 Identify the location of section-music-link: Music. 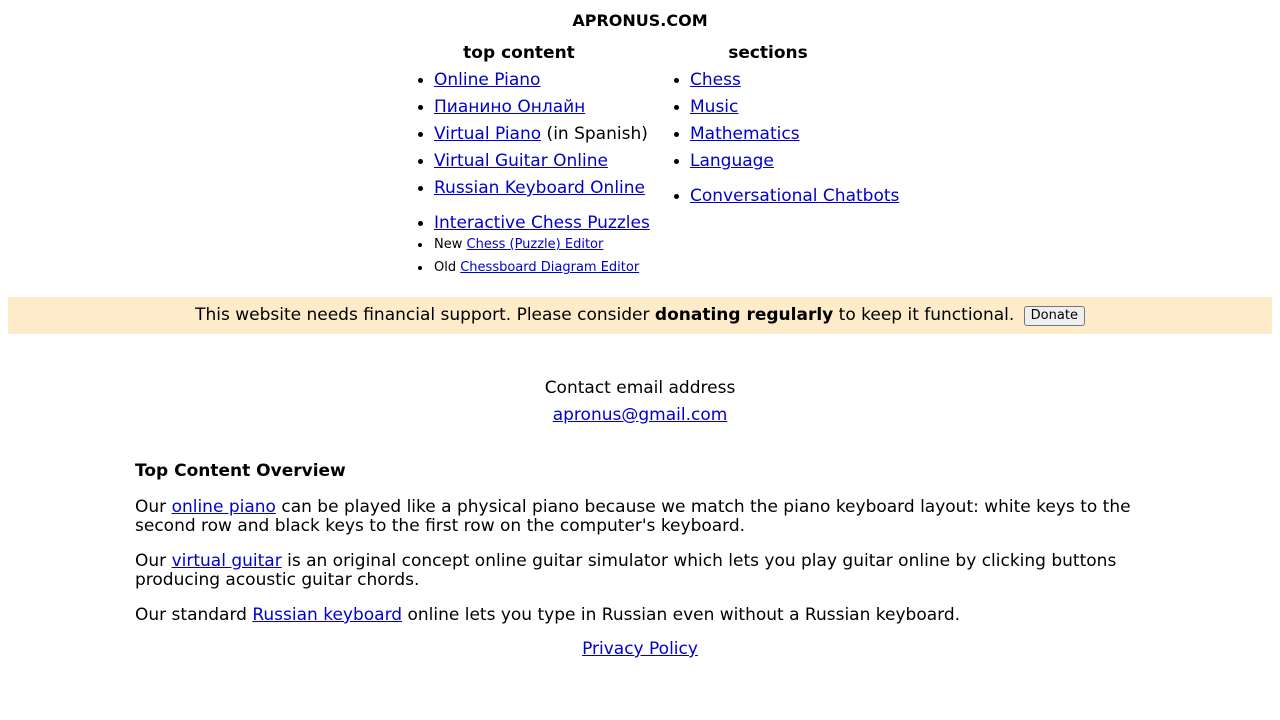
(714, 107).